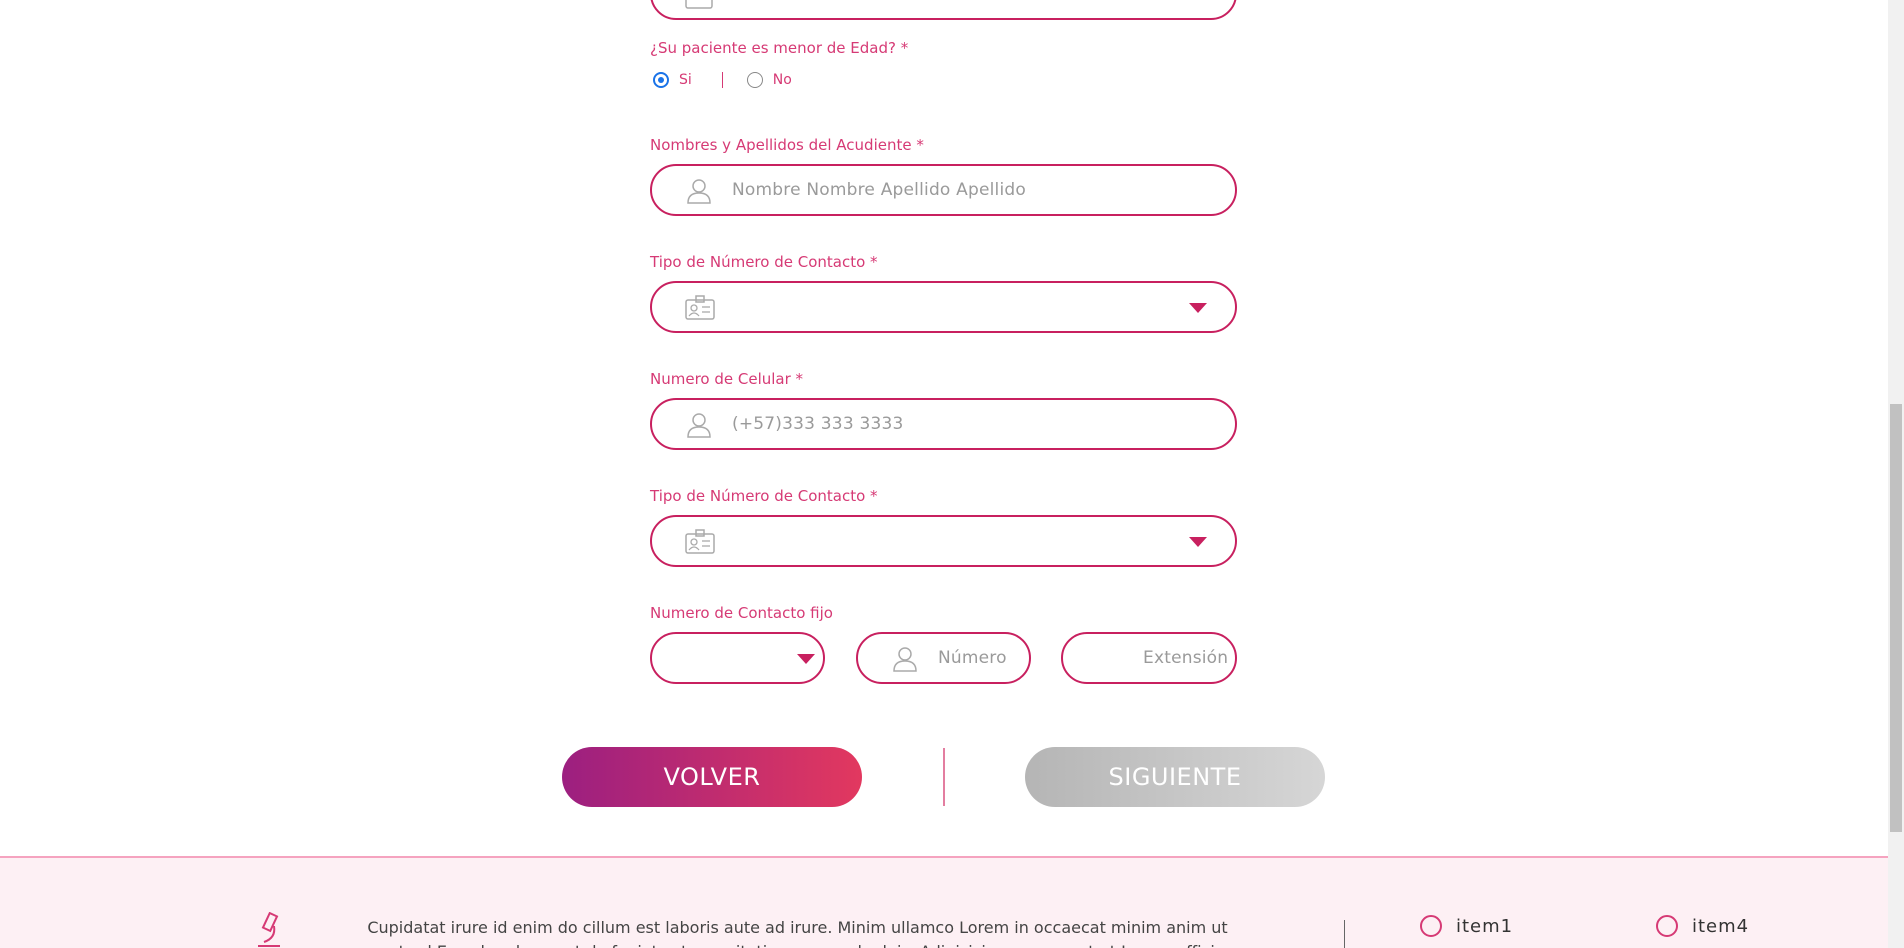 The image size is (1904, 948). What do you see at coordinates (685, 80) in the screenshot?
I see `radio-si-label: Si` at bounding box center [685, 80].